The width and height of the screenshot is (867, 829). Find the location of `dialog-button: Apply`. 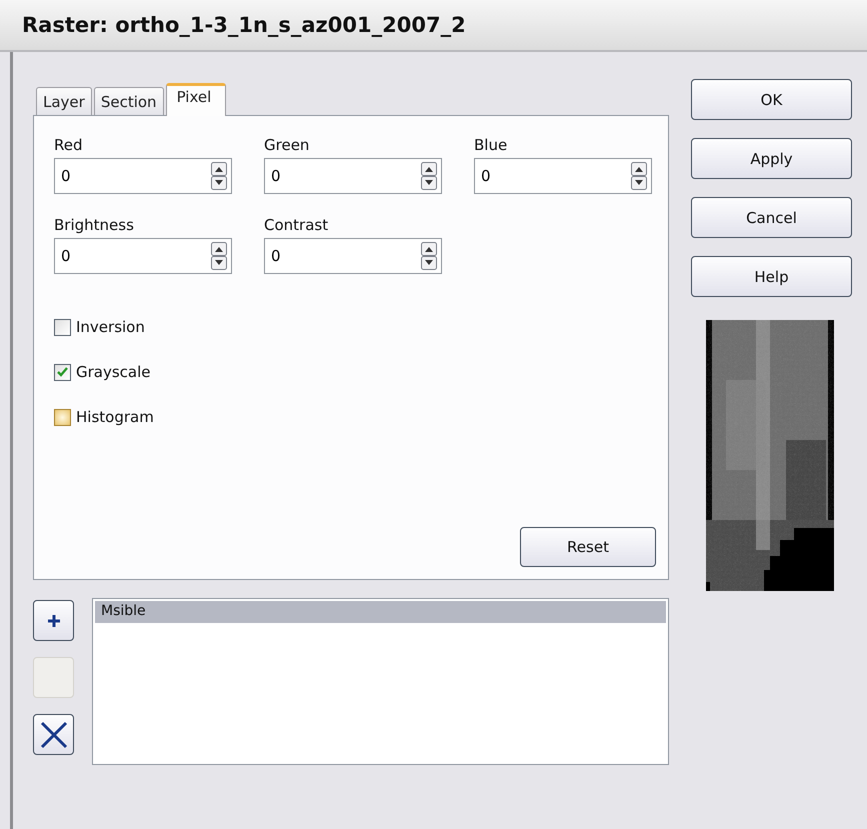

dialog-button: Apply is located at coordinates (771, 158).